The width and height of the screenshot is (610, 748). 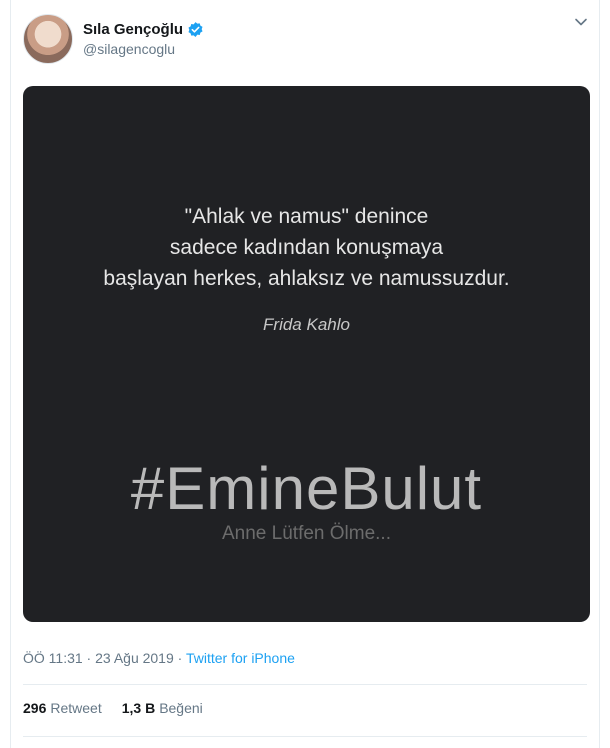 I want to click on retweet-label: Retweet, so click(x=76, y=708).